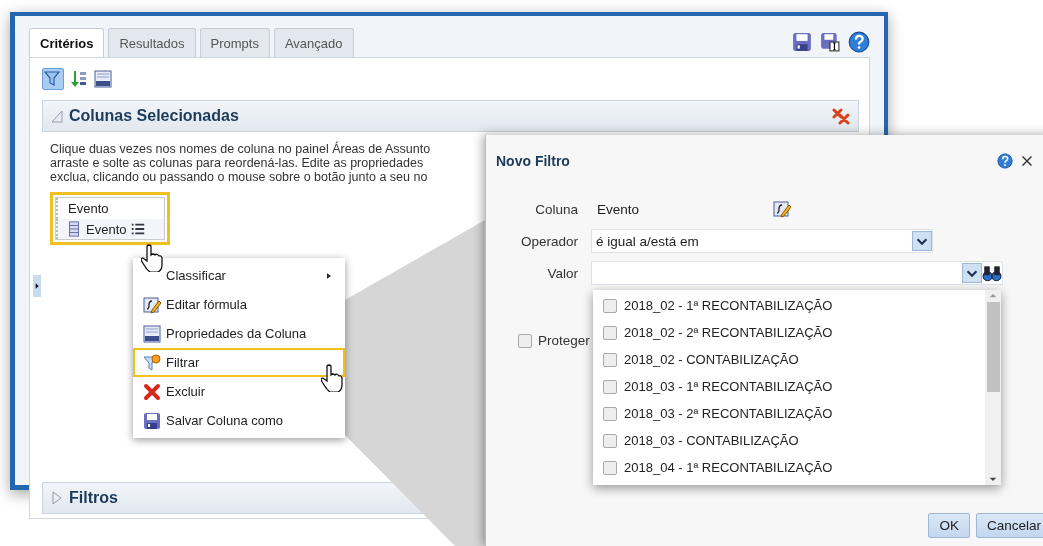  What do you see at coordinates (239, 362) in the screenshot?
I see `menu-item: Filtrar` at bounding box center [239, 362].